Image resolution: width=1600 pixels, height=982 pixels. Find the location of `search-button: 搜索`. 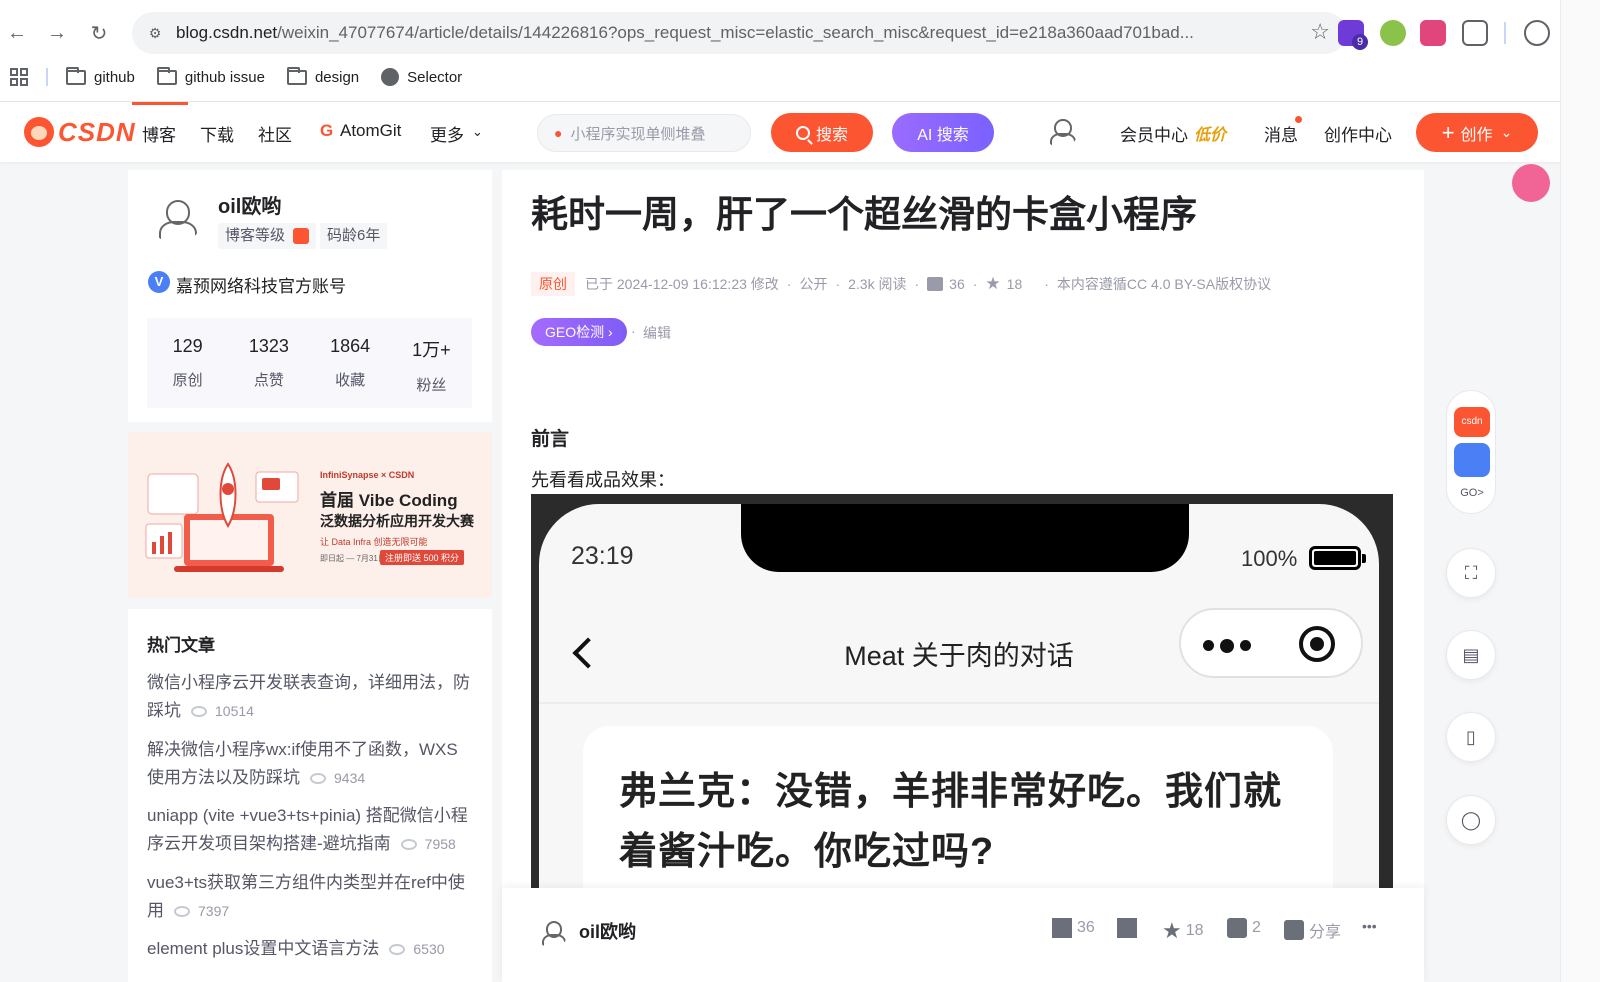

search-button: 搜索 is located at coordinates (822, 132).